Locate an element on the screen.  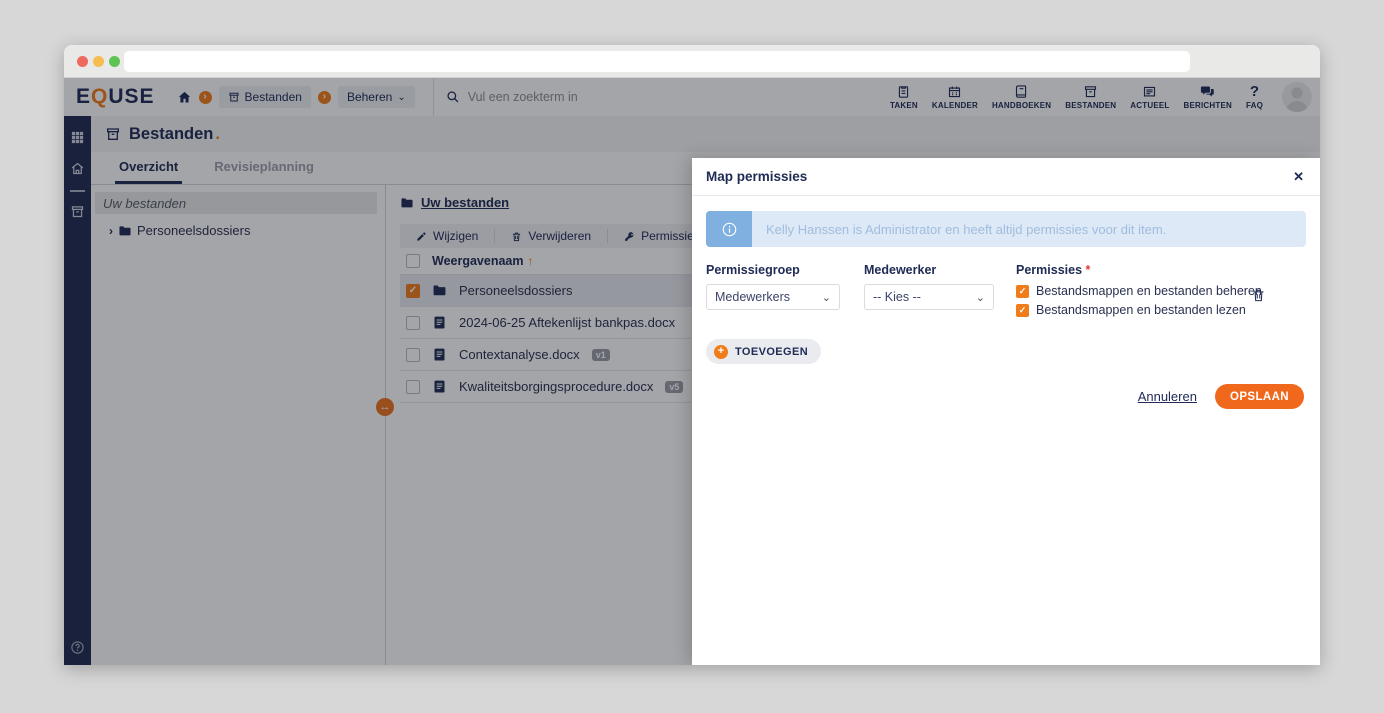
permission-checkbox-row: ✓ Bestandsmappen en bestanden beheren is located at coordinates (1139, 291).